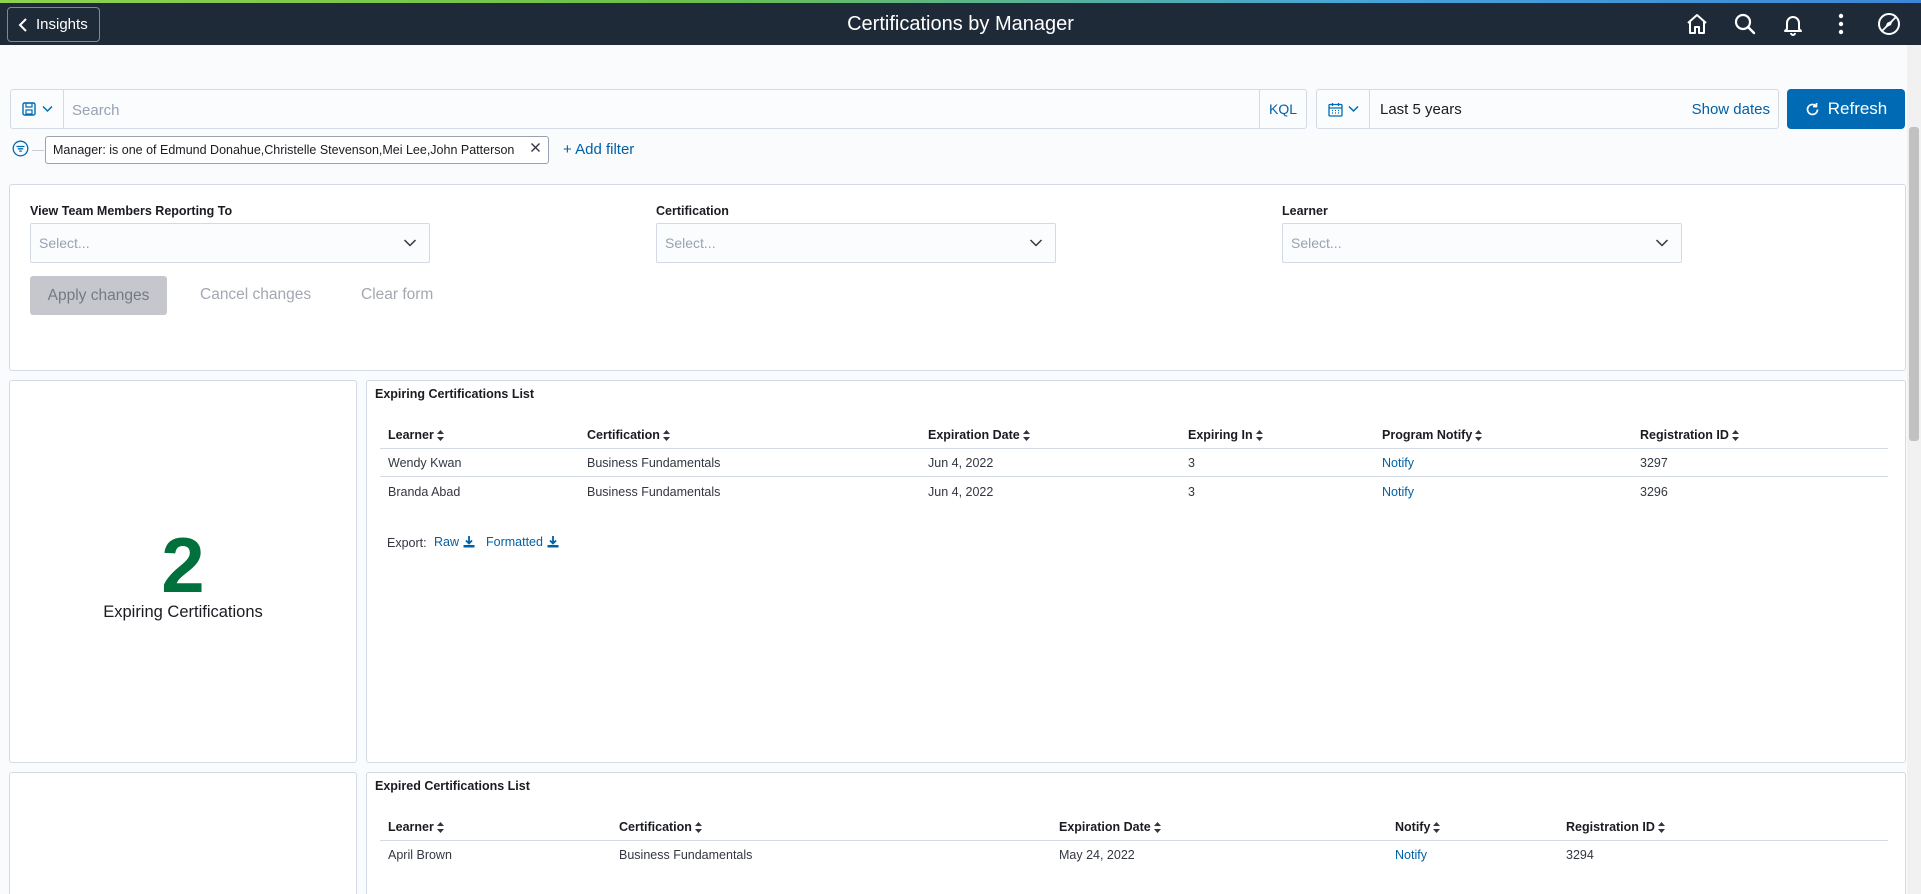 This screenshot has width=1921, height=894. I want to click on home-icon, so click(1697, 24).